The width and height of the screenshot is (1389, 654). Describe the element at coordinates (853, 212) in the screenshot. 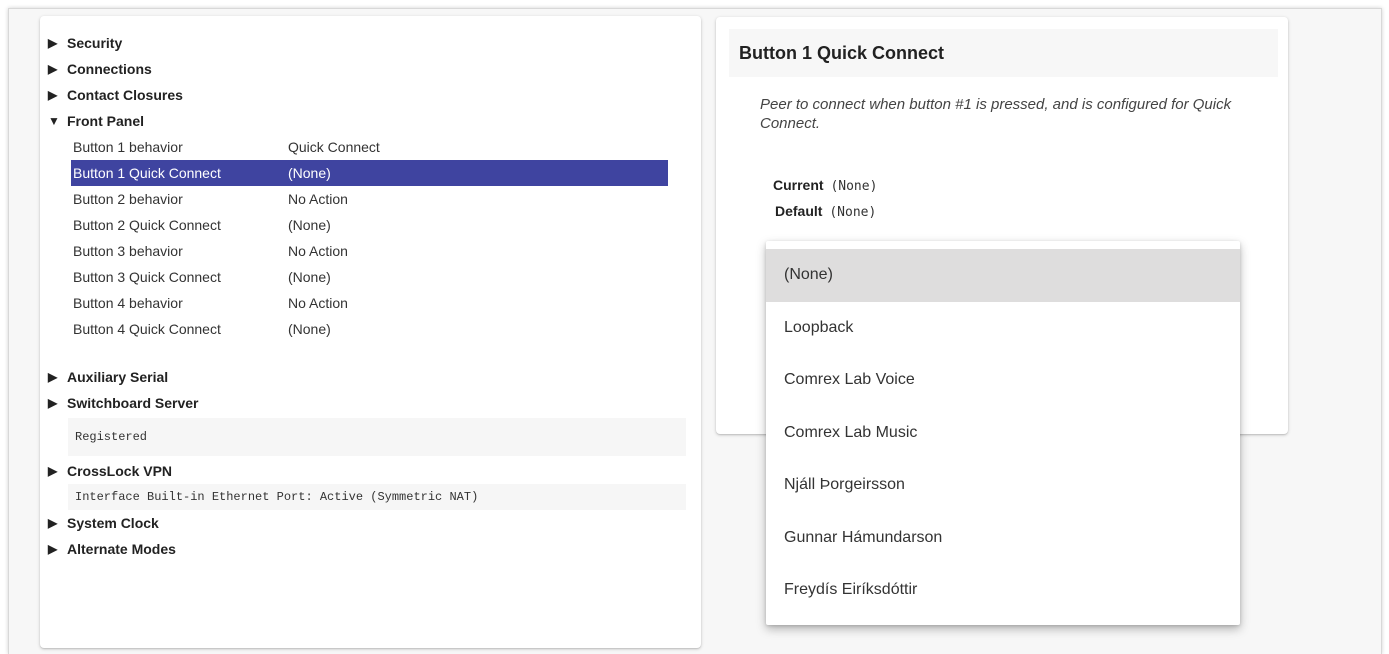

I see `default-value: (None)` at that location.